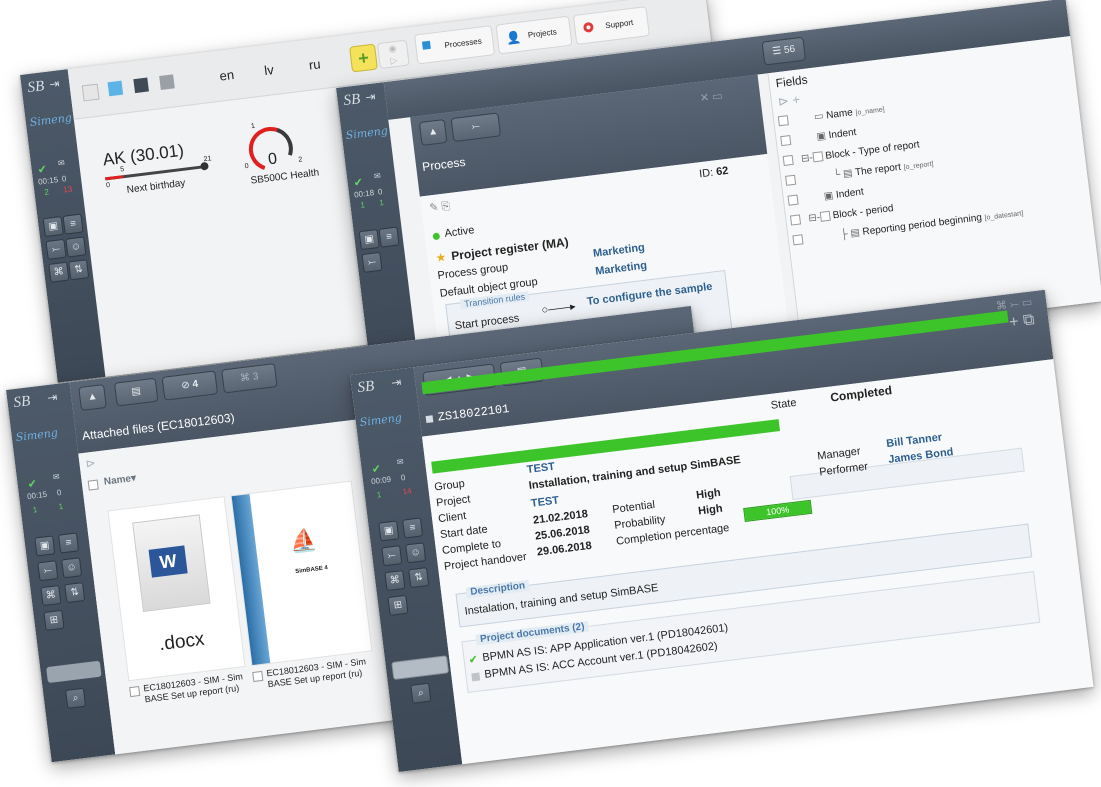 The width and height of the screenshot is (1101, 787). Describe the element at coordinates (455, 45) in the screenshot. I see `processes-button: Processes` at that location.